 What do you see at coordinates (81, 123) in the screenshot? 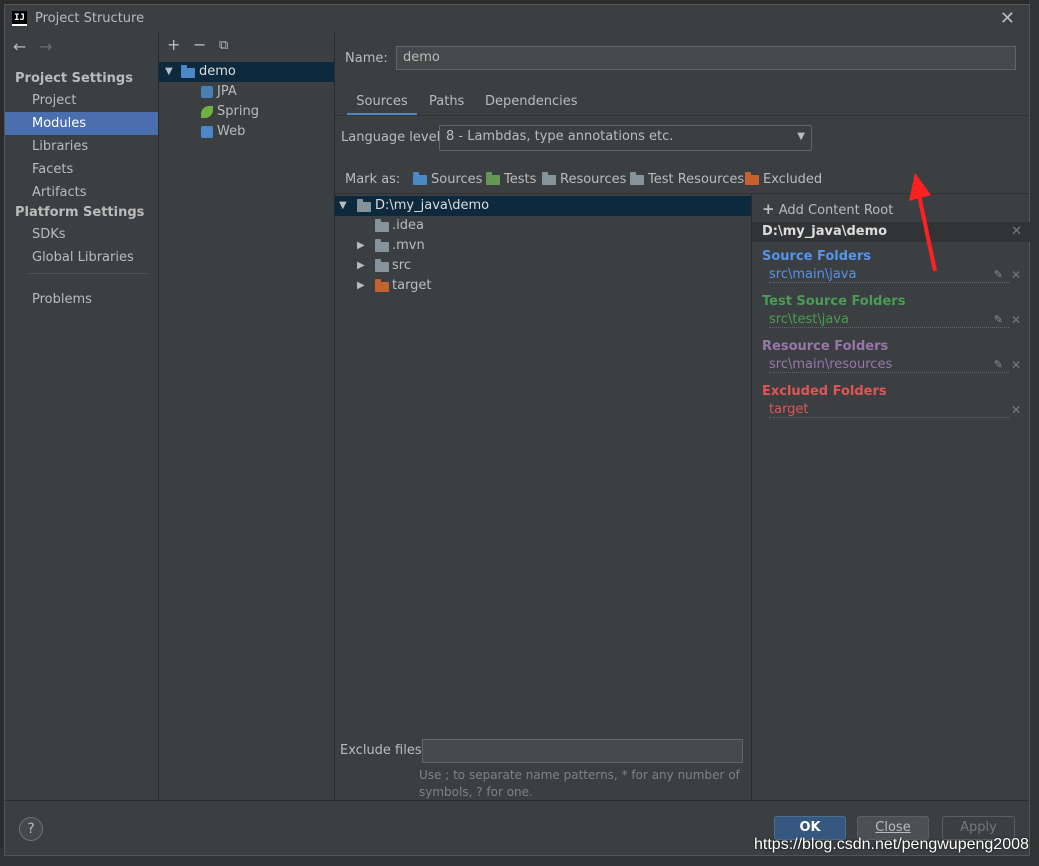
I see `sidebar-item-modules: Modules` at bounding box center [81, 123].